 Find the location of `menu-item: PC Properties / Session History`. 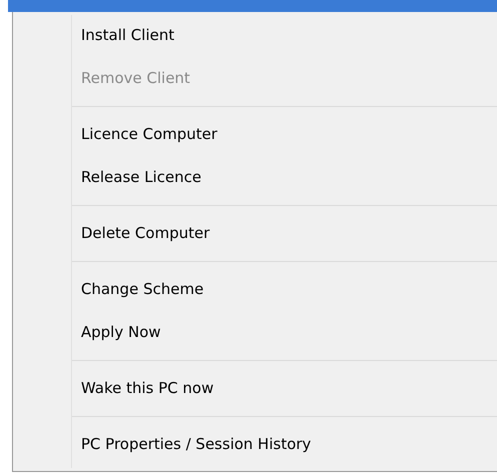

menu-item: PC Properties / Session History is located at coordinates (284, 444).